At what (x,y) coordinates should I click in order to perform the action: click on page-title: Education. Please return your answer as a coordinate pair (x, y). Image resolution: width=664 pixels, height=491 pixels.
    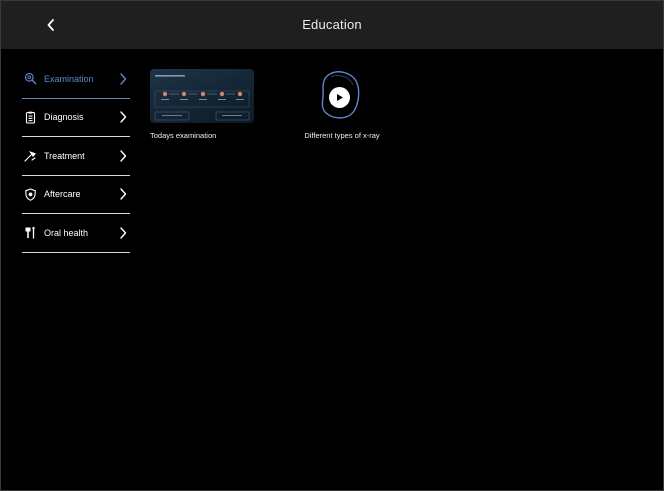
    Looking at the image, I should click on (332, 24).